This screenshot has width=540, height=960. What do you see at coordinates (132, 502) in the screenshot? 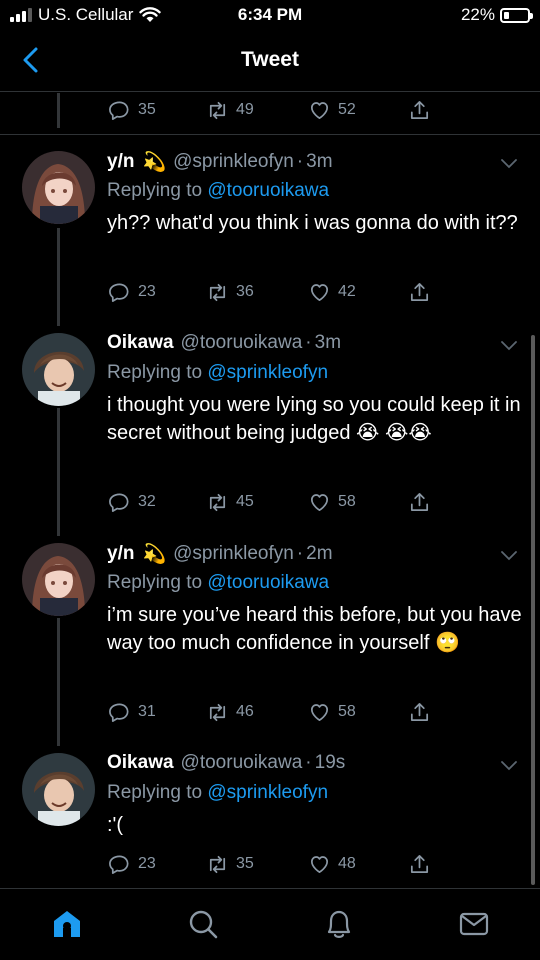
I see `reply-button: 32` at bounding box center [132, 502].